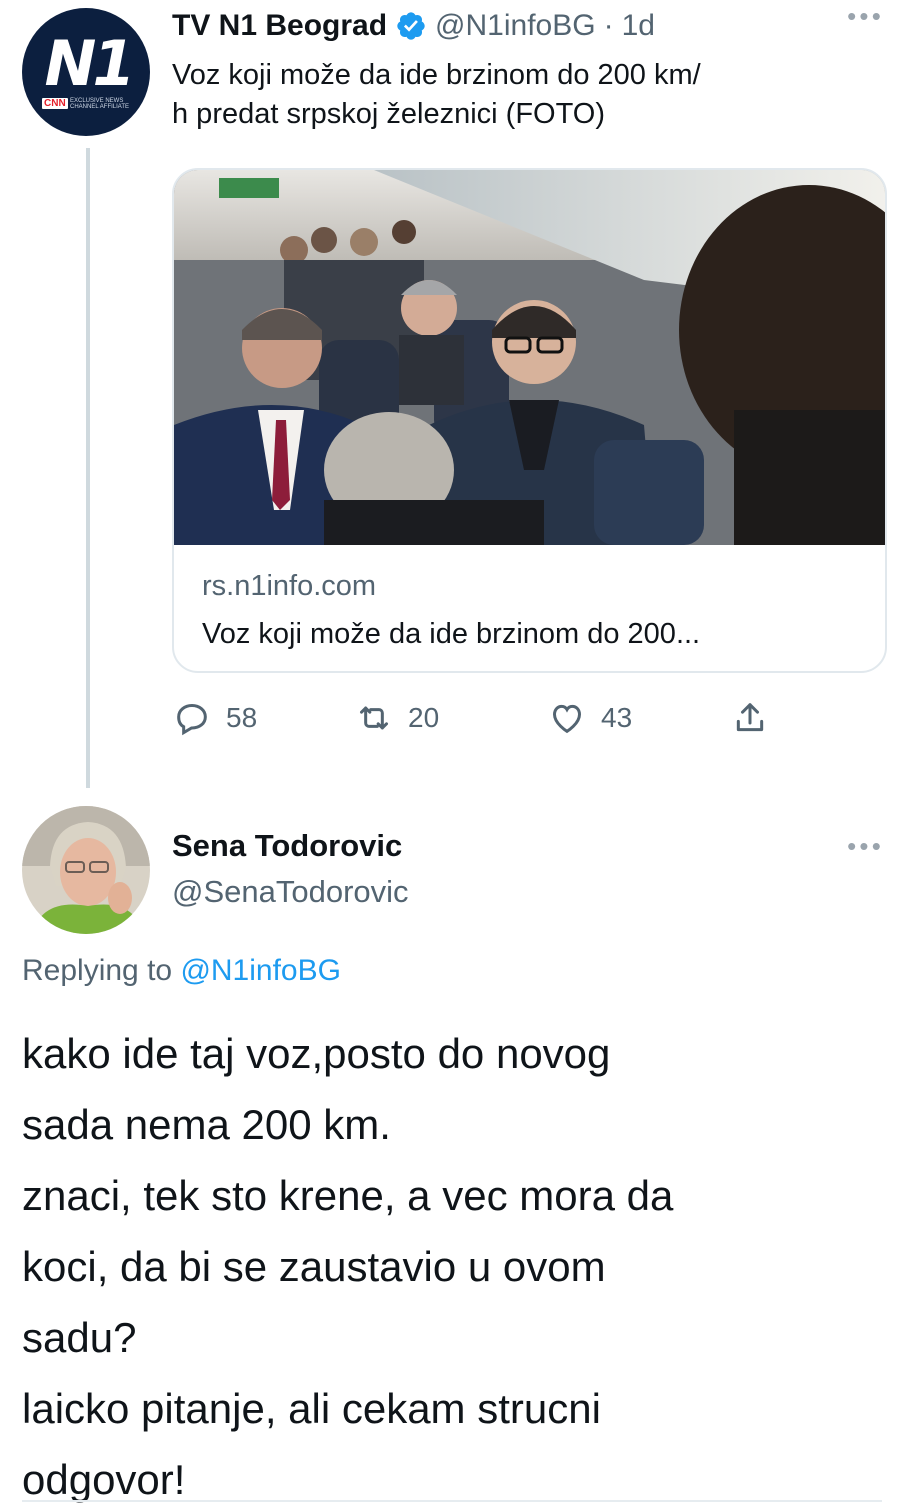  Describe the element at coordinates (638, 26) in the screenshot. I see `tweet-timestamp: 1d` at that location.